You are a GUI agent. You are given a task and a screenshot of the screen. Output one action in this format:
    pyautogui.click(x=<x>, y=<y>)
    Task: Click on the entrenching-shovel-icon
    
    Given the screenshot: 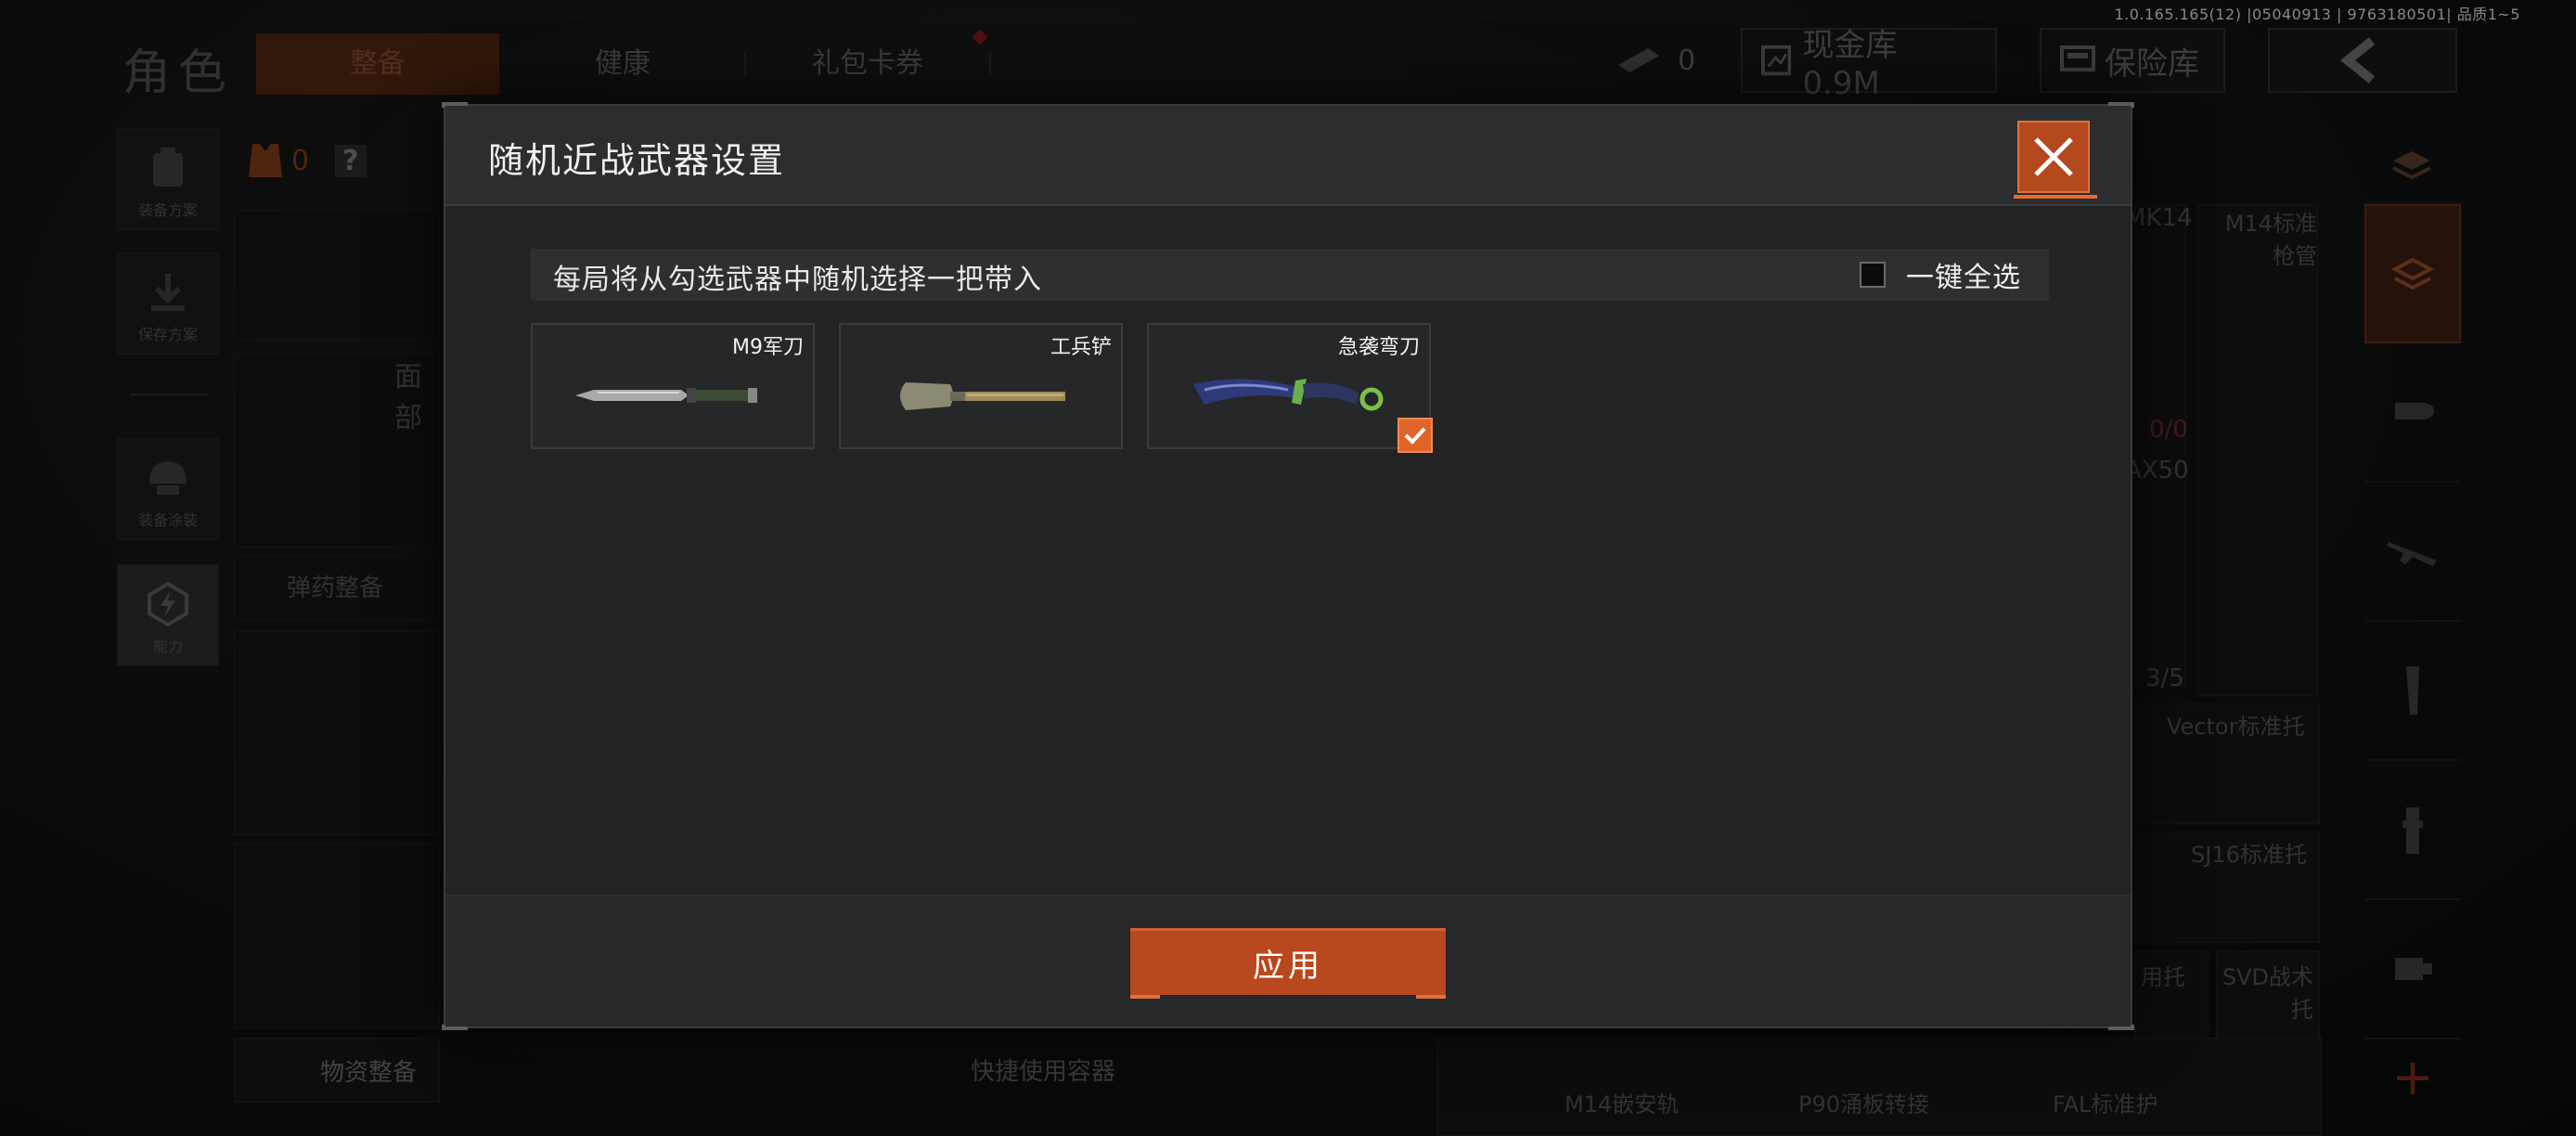 What is the action you would take?
    pyautogui.click(x=982, y=396)
    